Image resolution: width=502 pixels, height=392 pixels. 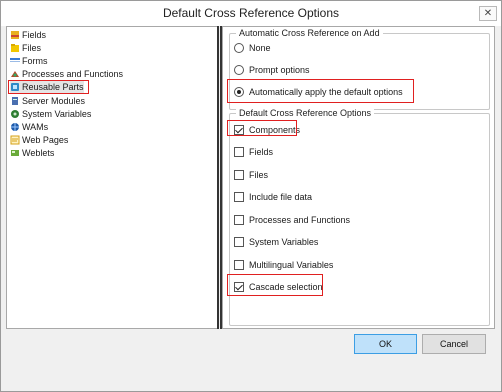 What do you see at coordinates (15, 153) in the screenshot?
I see `weblets-icon` at bounding box center [15, 153].